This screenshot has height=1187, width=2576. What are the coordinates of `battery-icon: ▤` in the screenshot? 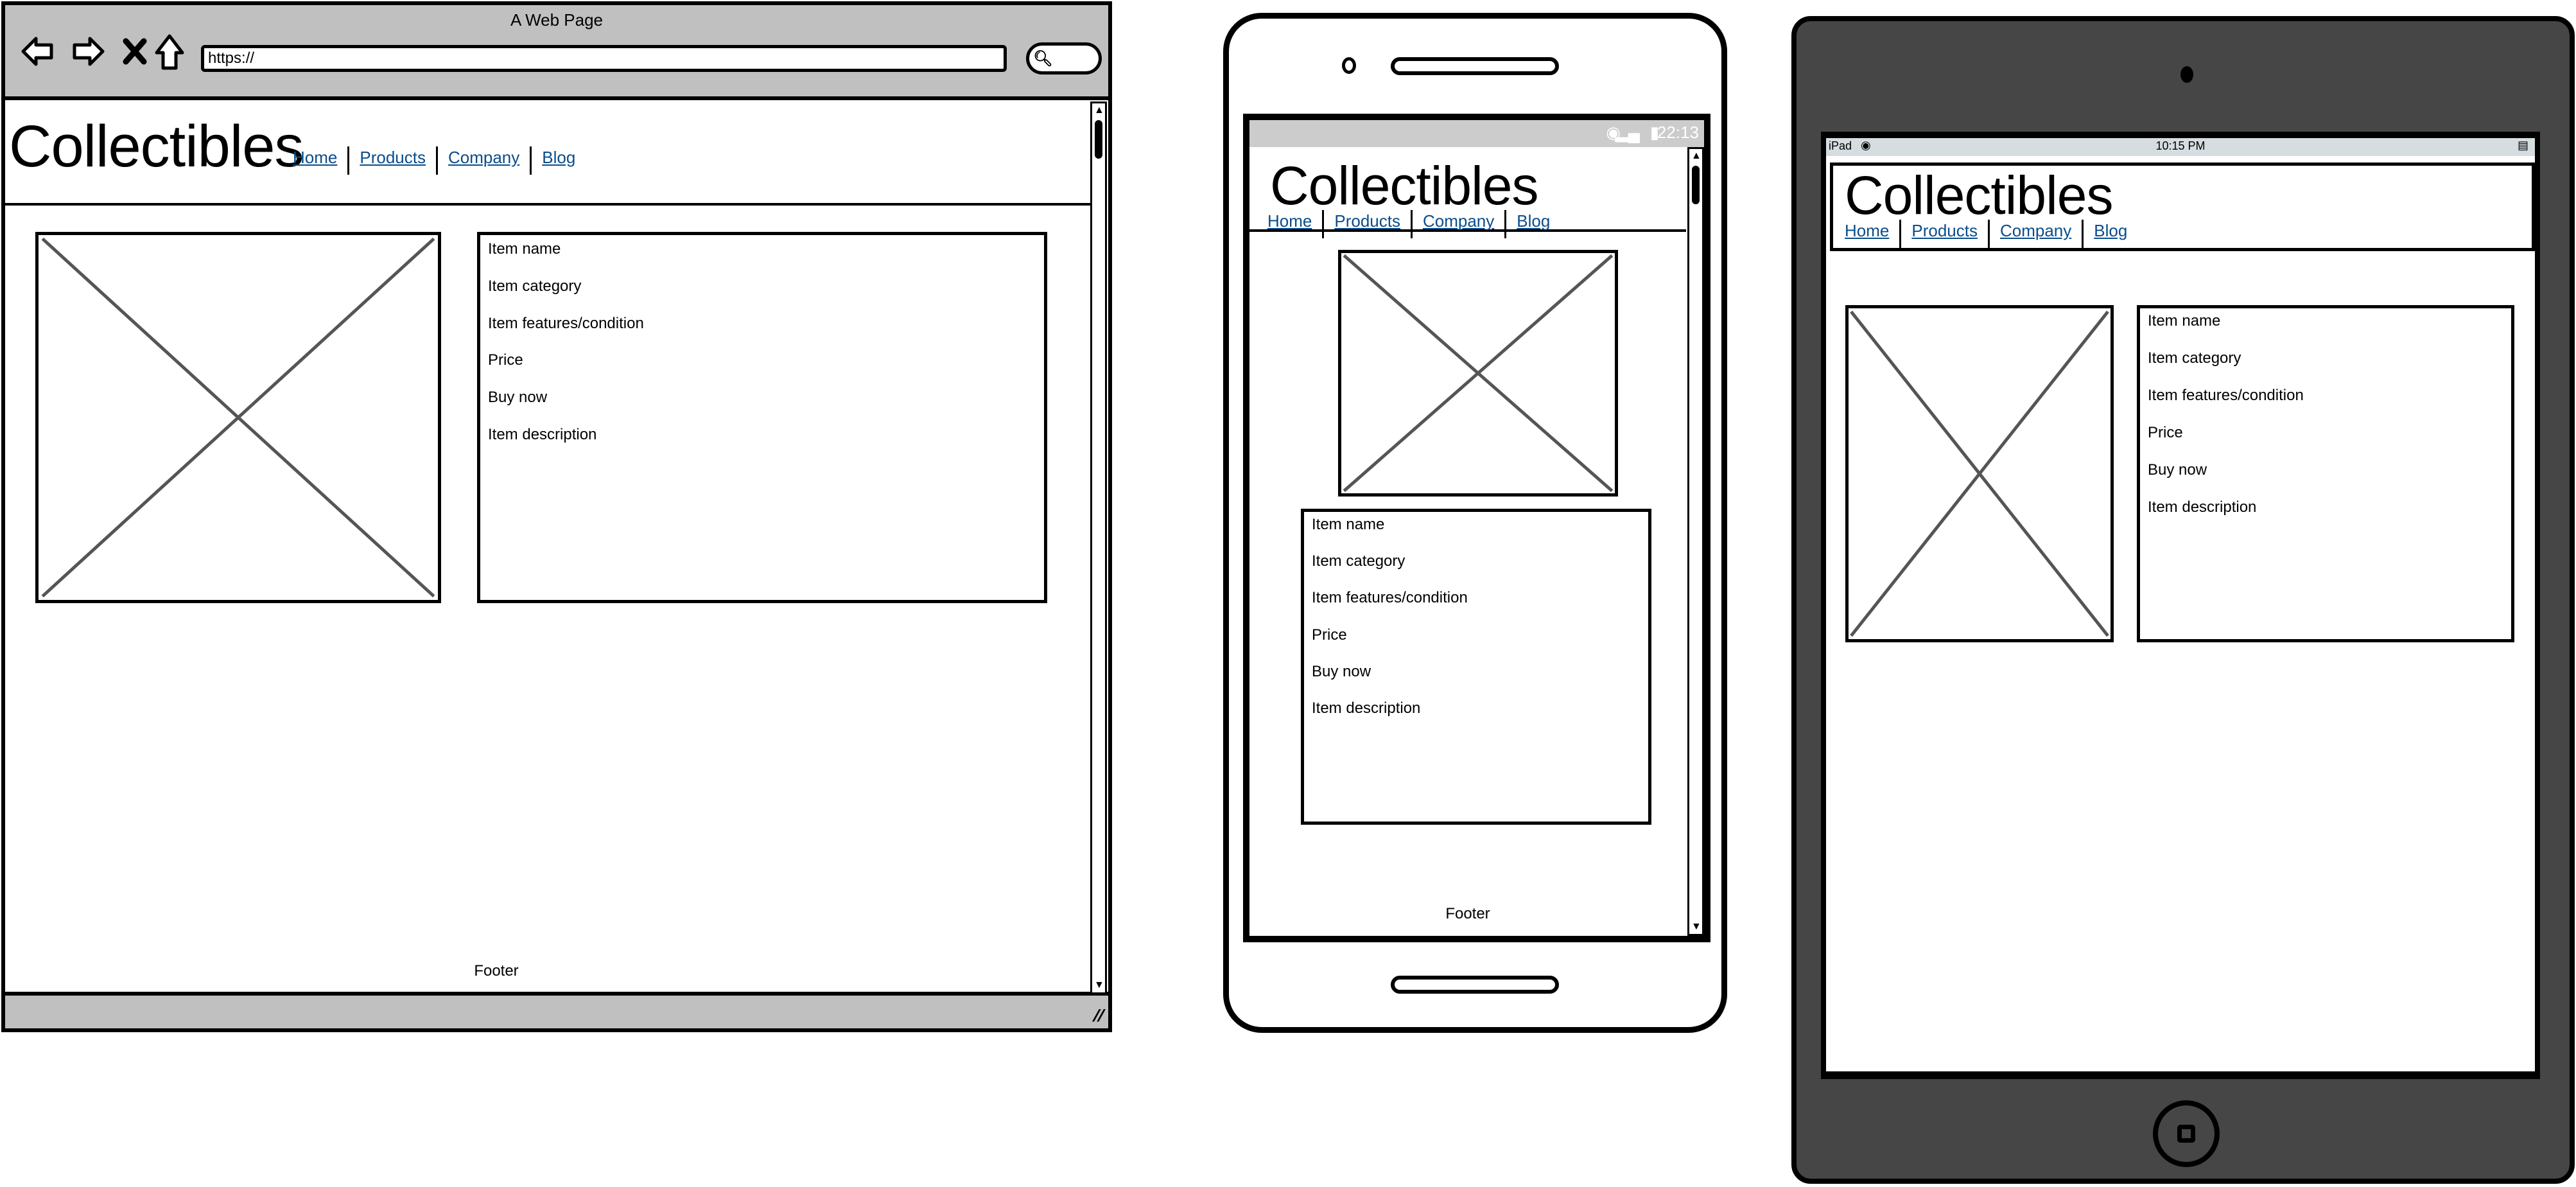 It's located at (2522, 145).